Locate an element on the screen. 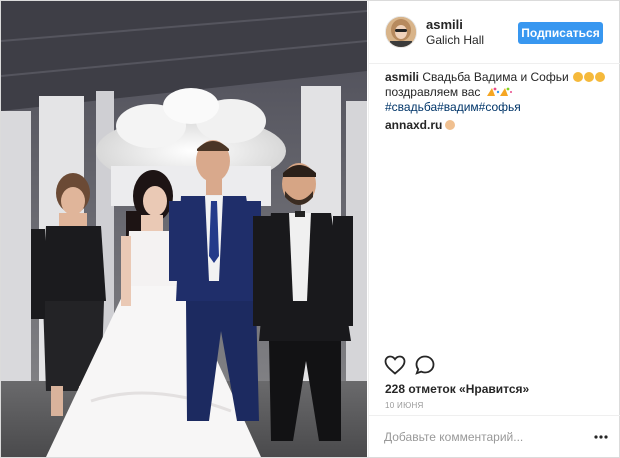 The width and height of the screenshot is (620, 458). action-bar is located at coordinates (494, 364).